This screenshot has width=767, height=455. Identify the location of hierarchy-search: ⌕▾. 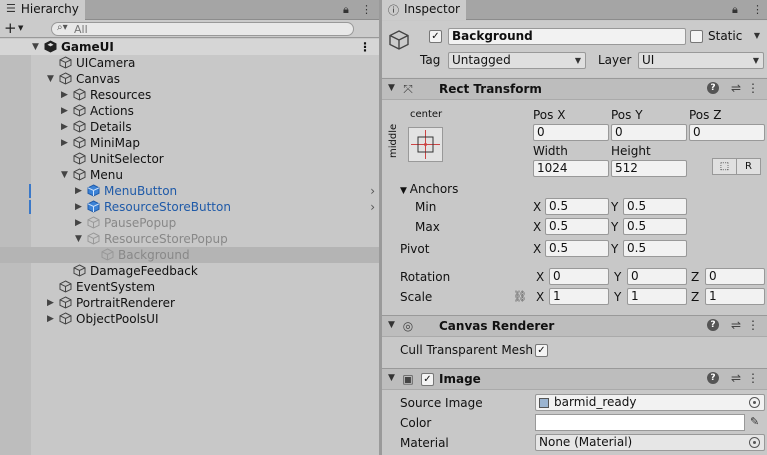
(202, 29).